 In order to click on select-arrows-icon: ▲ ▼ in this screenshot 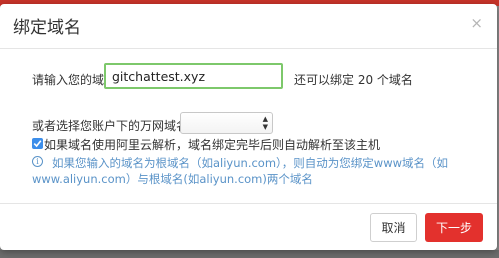, I will do `click(265, 123)`.